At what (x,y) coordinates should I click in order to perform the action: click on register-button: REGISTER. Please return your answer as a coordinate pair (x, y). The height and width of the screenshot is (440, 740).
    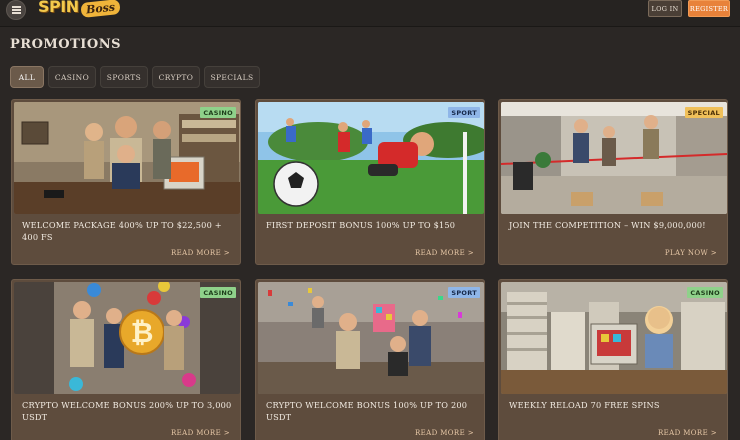
    Looking at the image, I should click on (709, 8).